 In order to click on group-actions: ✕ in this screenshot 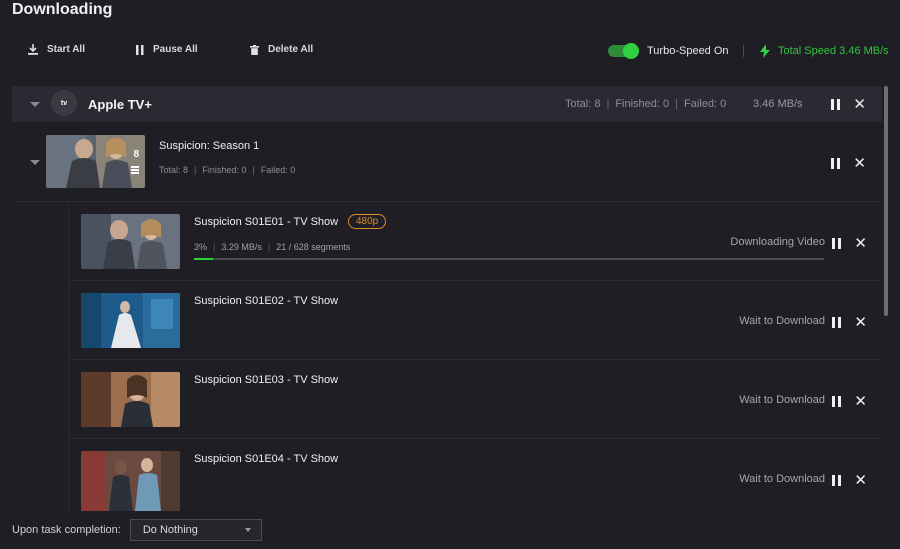, I will do `click(848, 104)`.